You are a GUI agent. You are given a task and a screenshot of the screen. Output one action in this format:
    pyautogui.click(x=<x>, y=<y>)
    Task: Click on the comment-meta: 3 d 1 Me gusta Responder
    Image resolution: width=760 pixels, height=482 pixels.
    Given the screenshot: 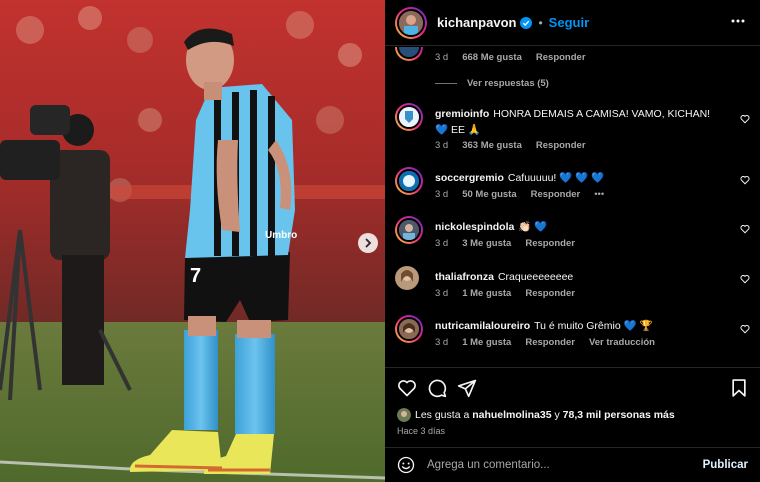 What is the action you would take?
    pyautogui.click(x=505, y=293)
    